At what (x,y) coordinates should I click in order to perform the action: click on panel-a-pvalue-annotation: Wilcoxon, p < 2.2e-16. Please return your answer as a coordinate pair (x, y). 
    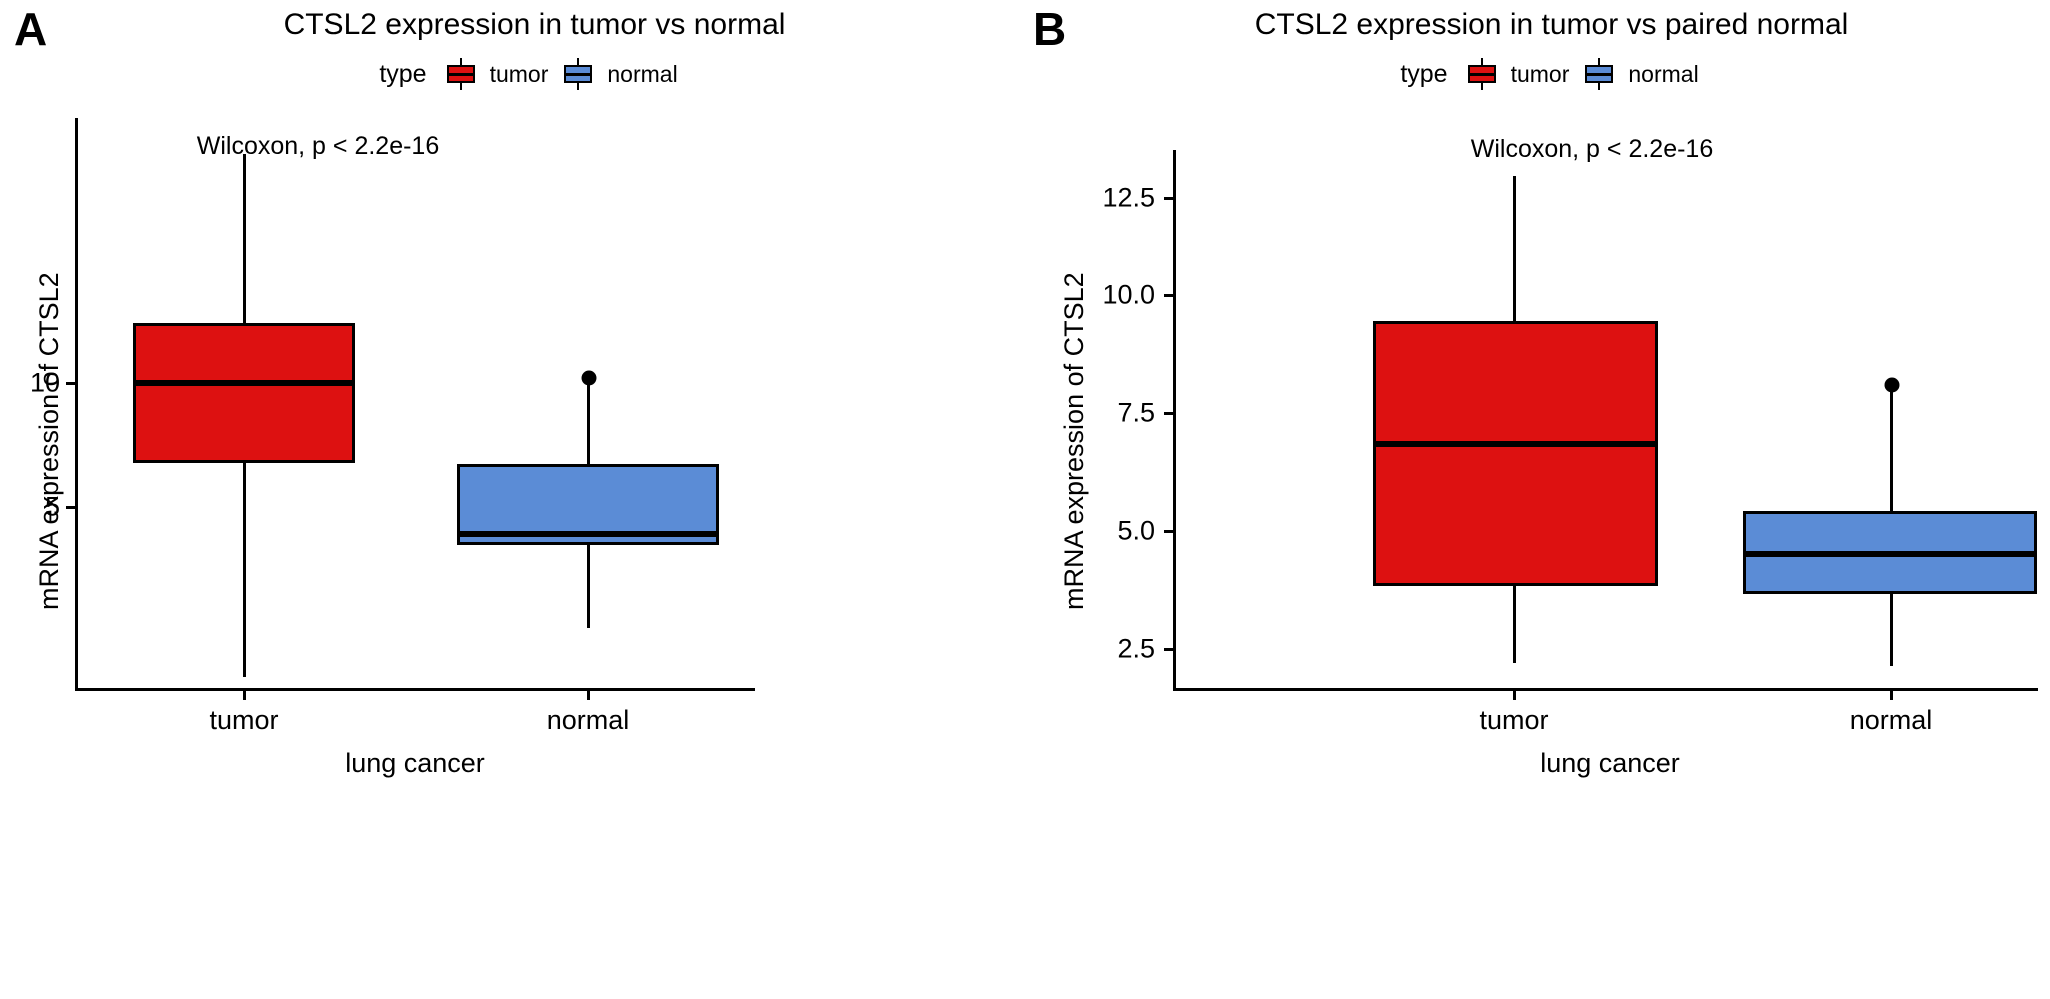
    Looking at the image, I should click on (318, 146).